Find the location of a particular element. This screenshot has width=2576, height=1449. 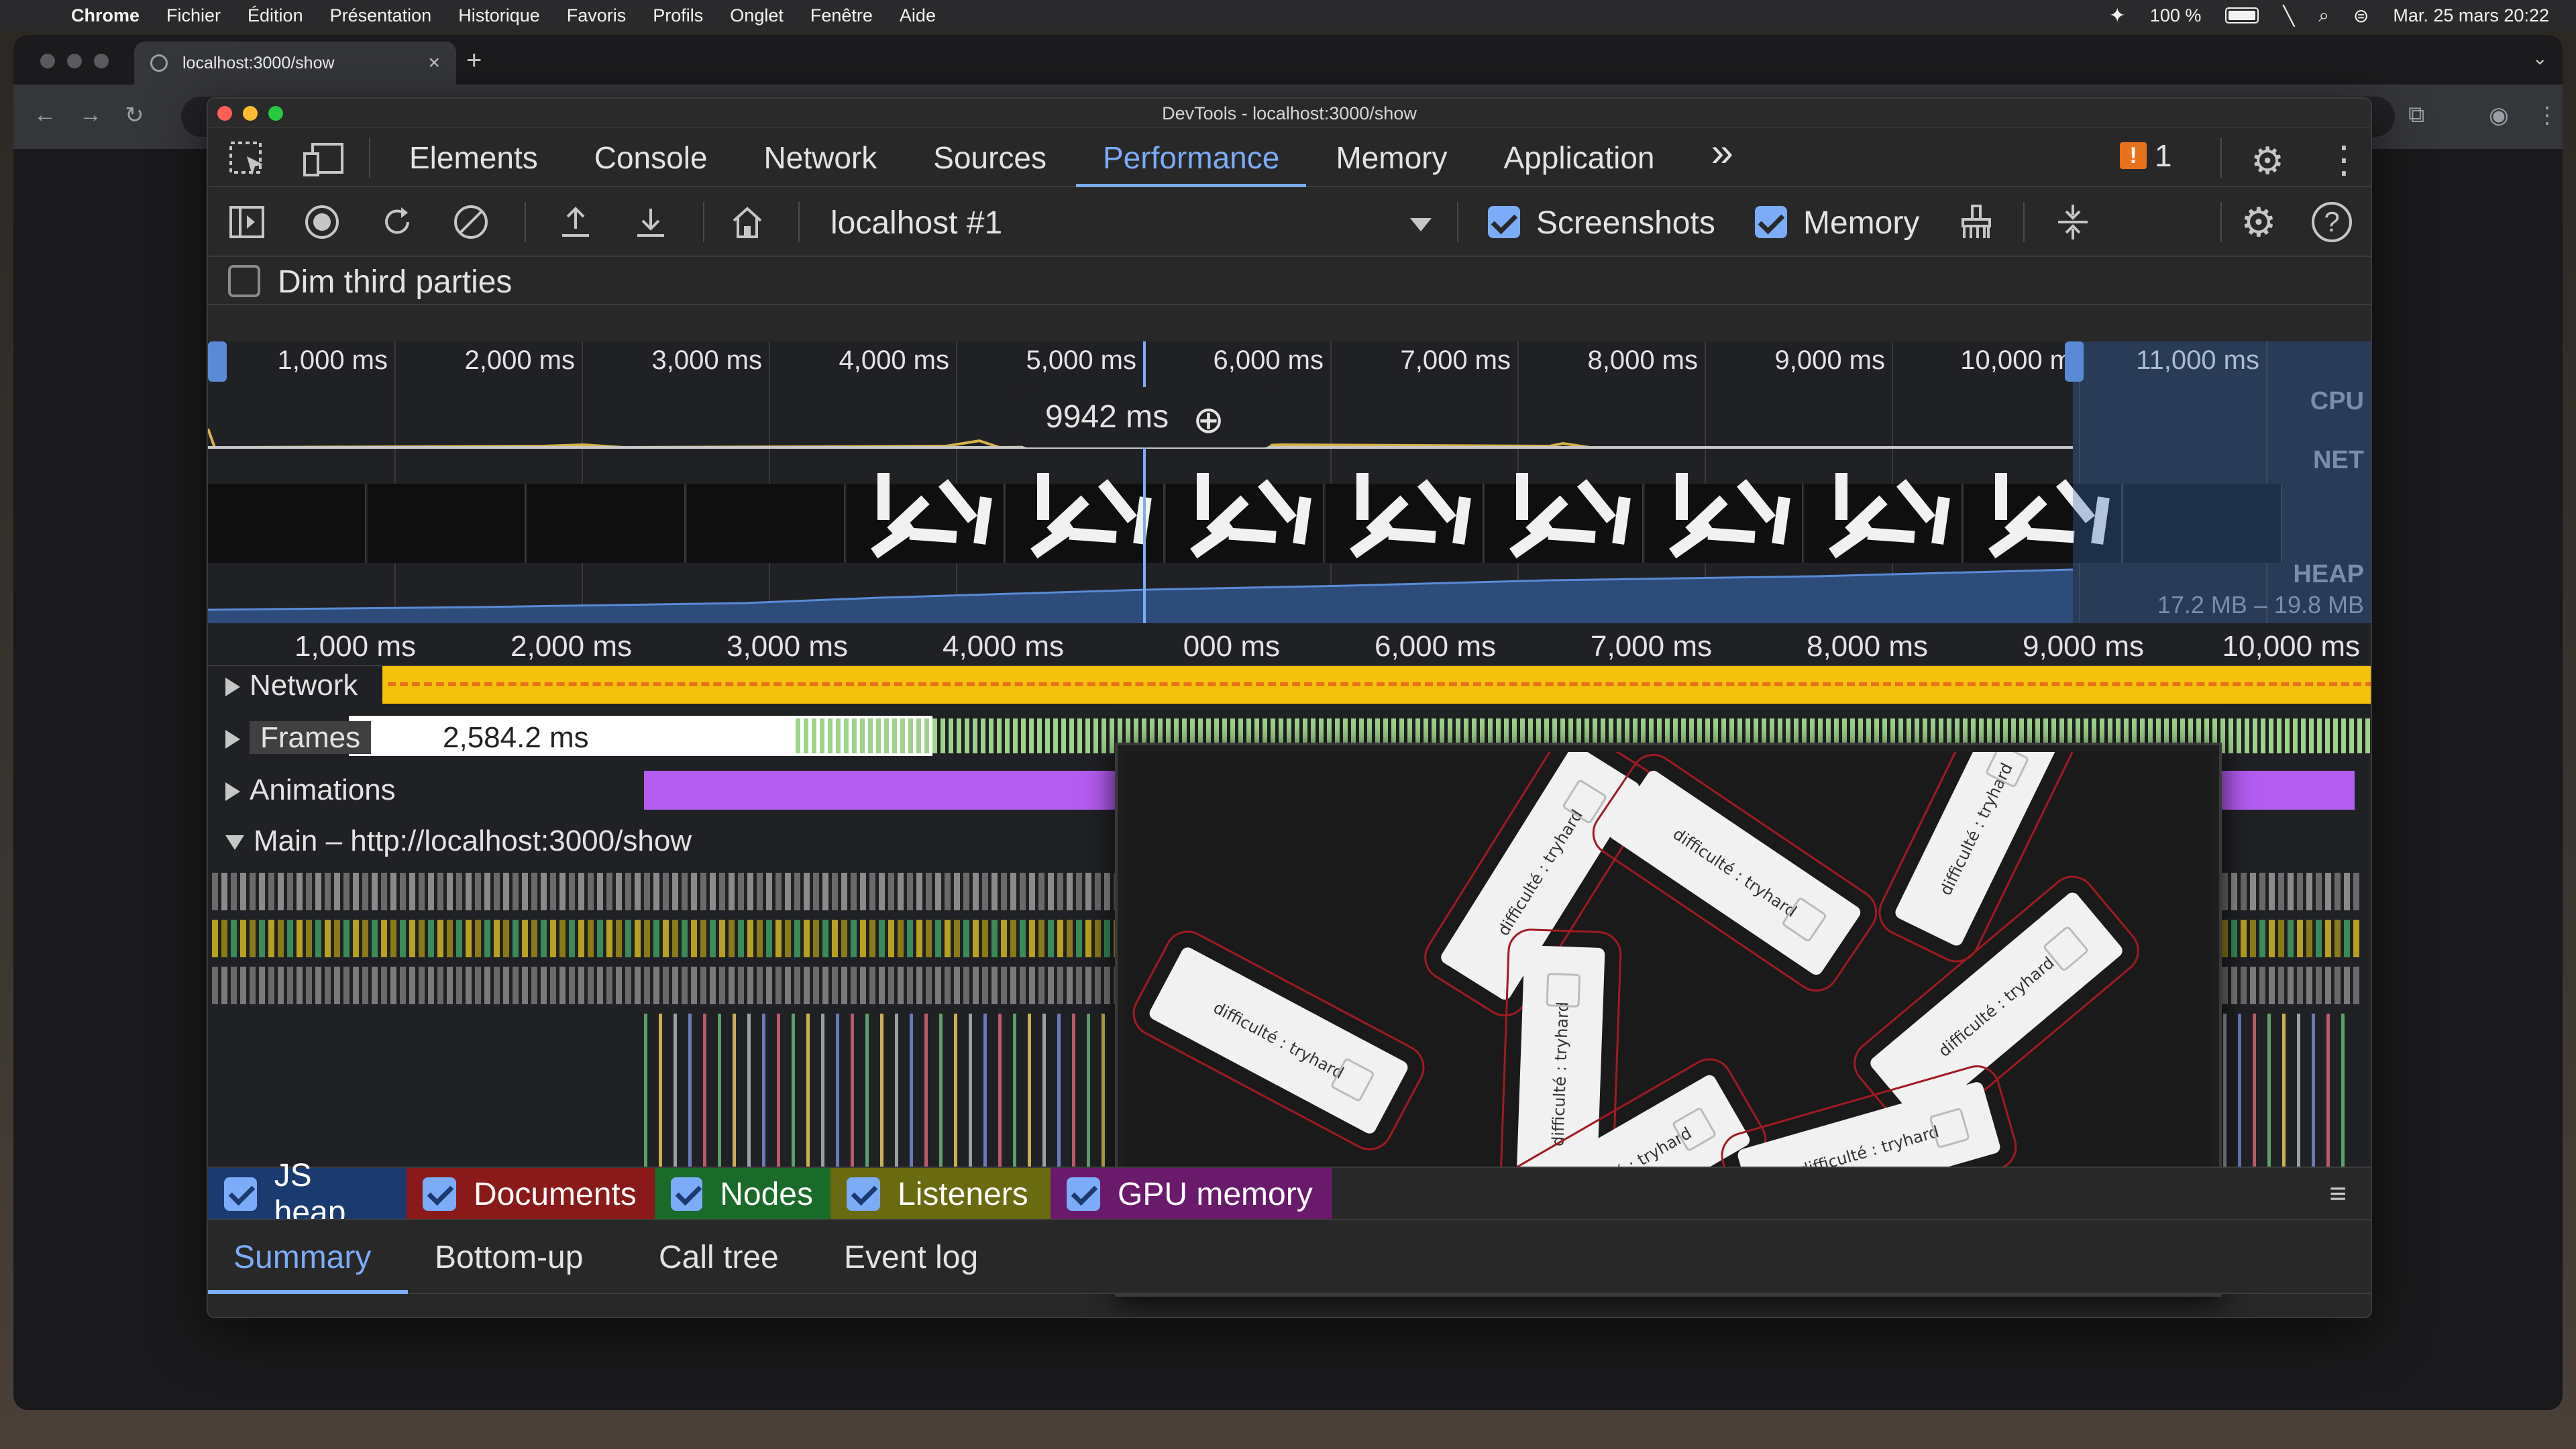

devtools-zoom-light is located at coordinates (275, 113).